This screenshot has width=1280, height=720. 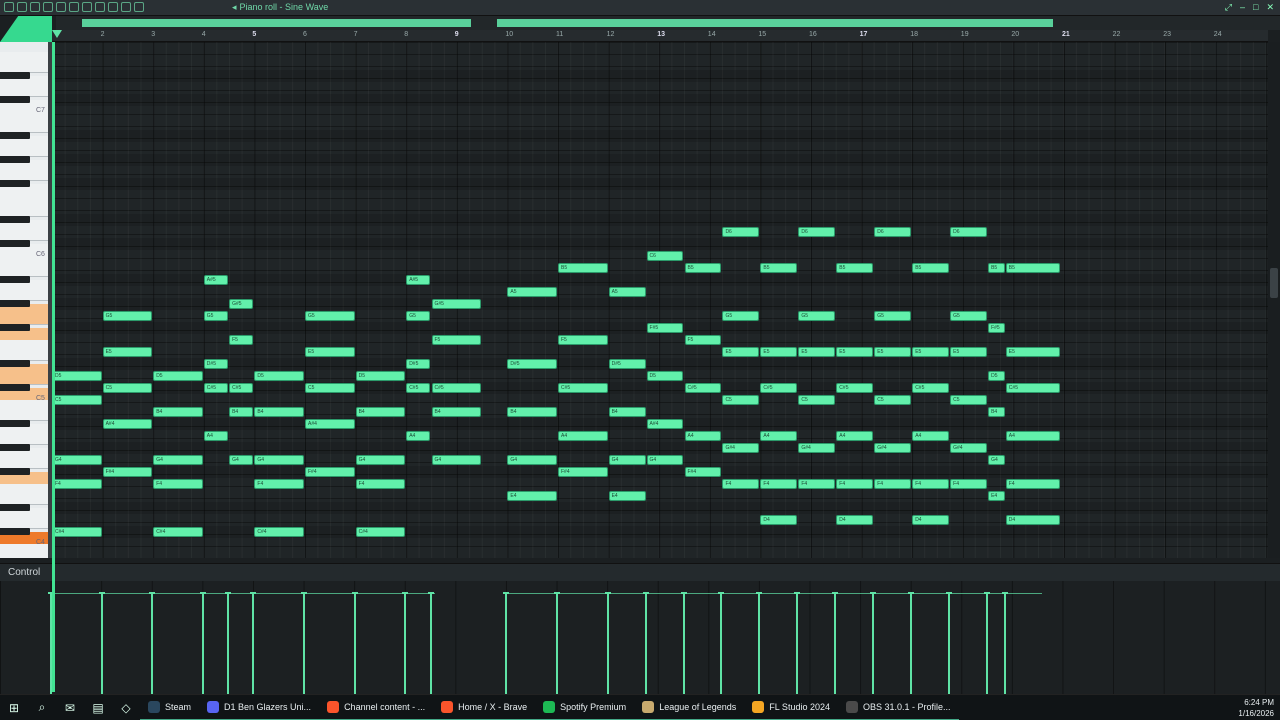 I want to click on windows-start-icon: ⊞, so click(x=14, y=707).